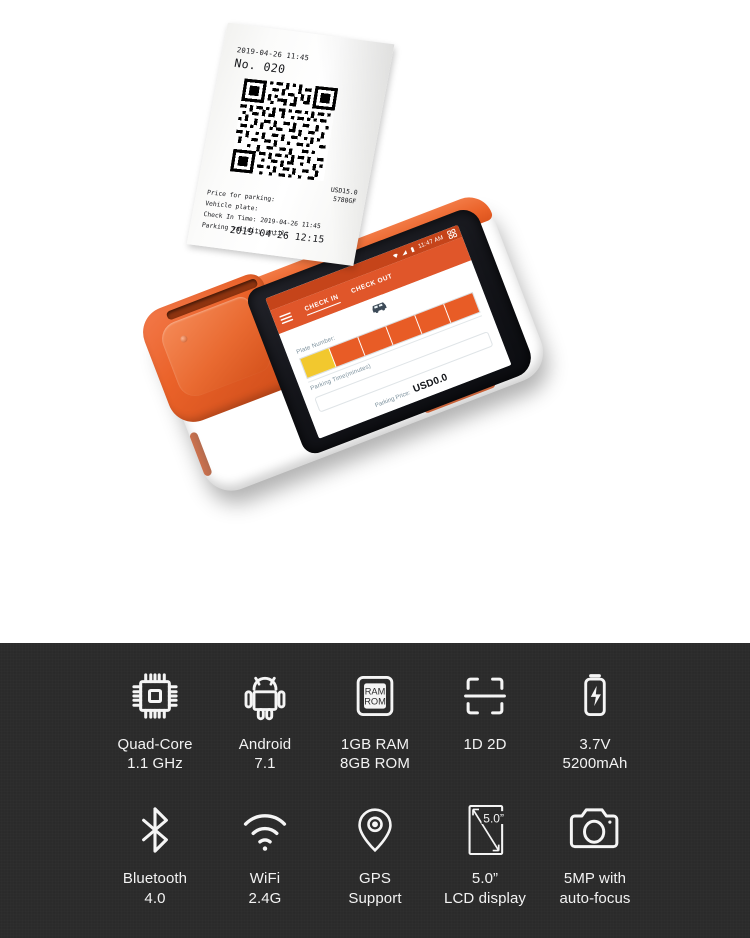 The height and width of the screenshot is (938, 750). Describe the element at coordinates (155, 754) in the screenshot. I see `spec-label: Quad-Core 1.1 GHz` at that location.